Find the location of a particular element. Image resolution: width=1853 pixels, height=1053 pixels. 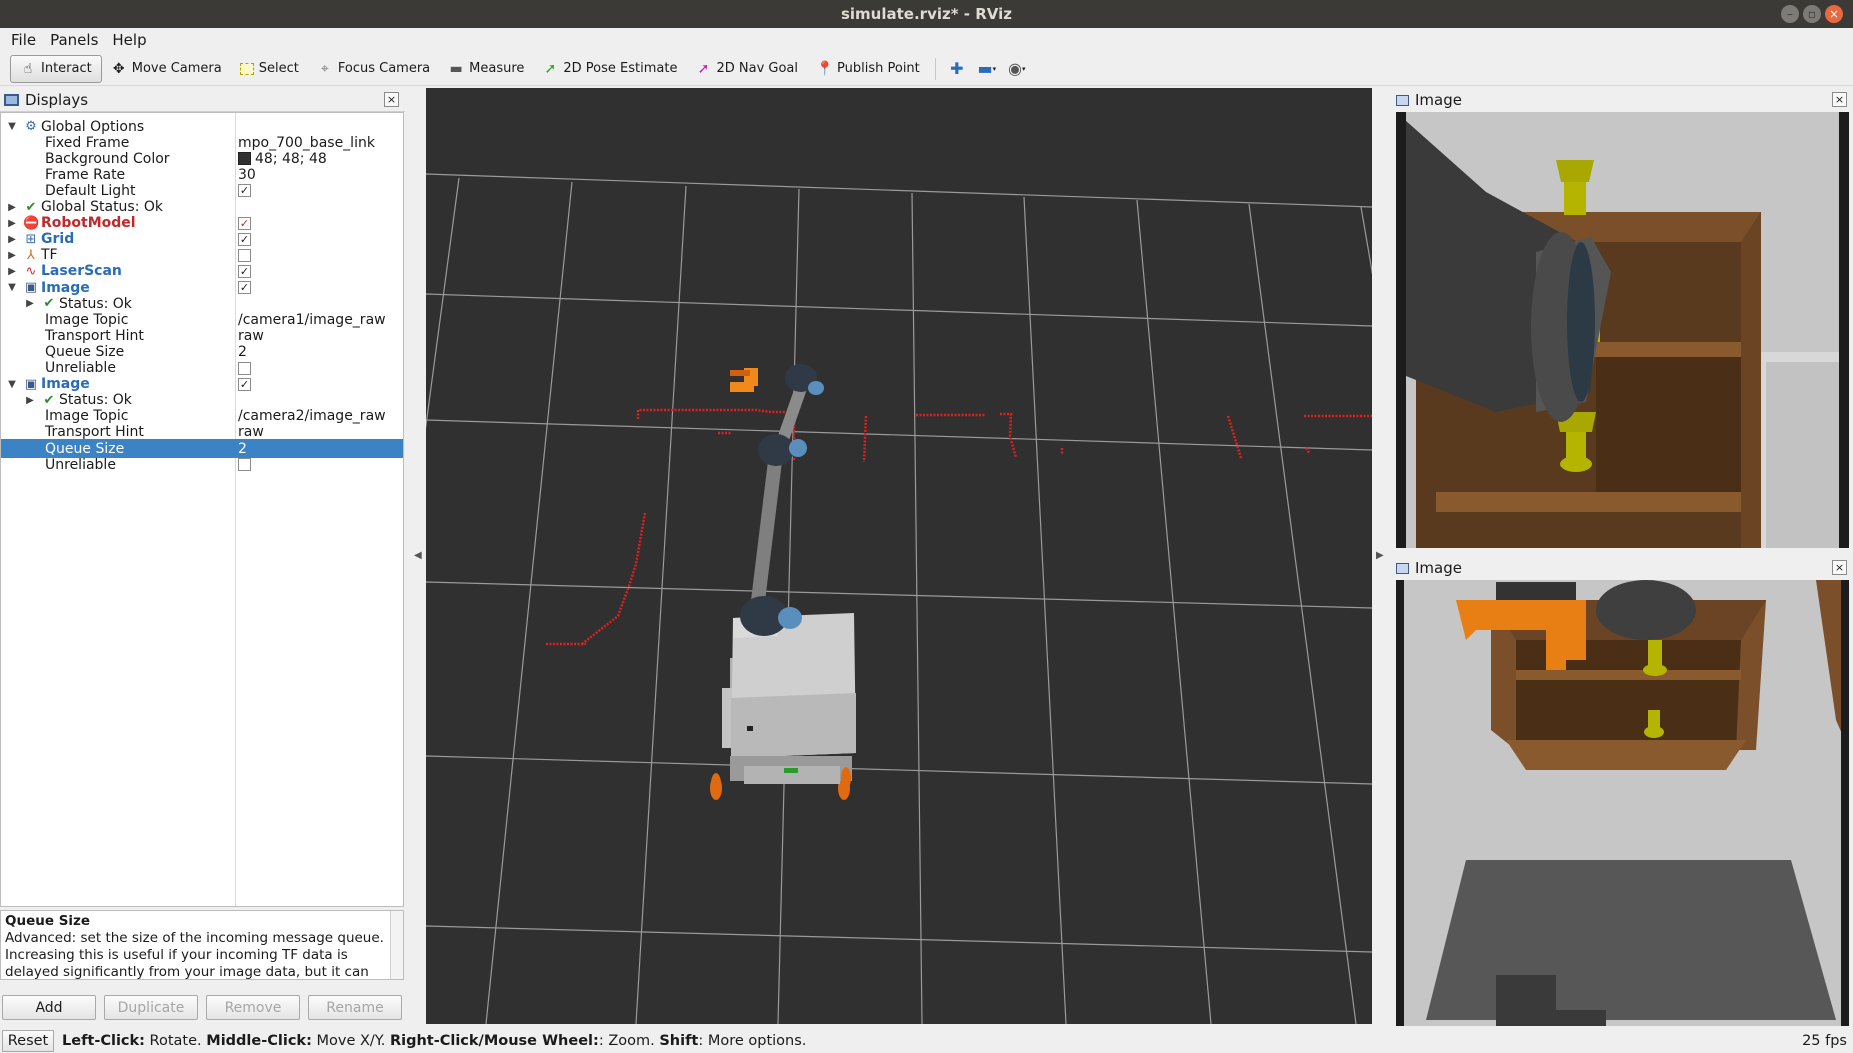

displays-header: Displays is located at coordinates (202, 100).